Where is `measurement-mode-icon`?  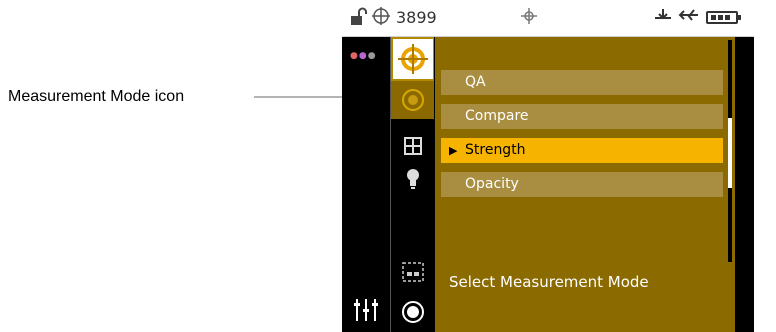
measurement-mode-icon is located at coordinates (413, 100).